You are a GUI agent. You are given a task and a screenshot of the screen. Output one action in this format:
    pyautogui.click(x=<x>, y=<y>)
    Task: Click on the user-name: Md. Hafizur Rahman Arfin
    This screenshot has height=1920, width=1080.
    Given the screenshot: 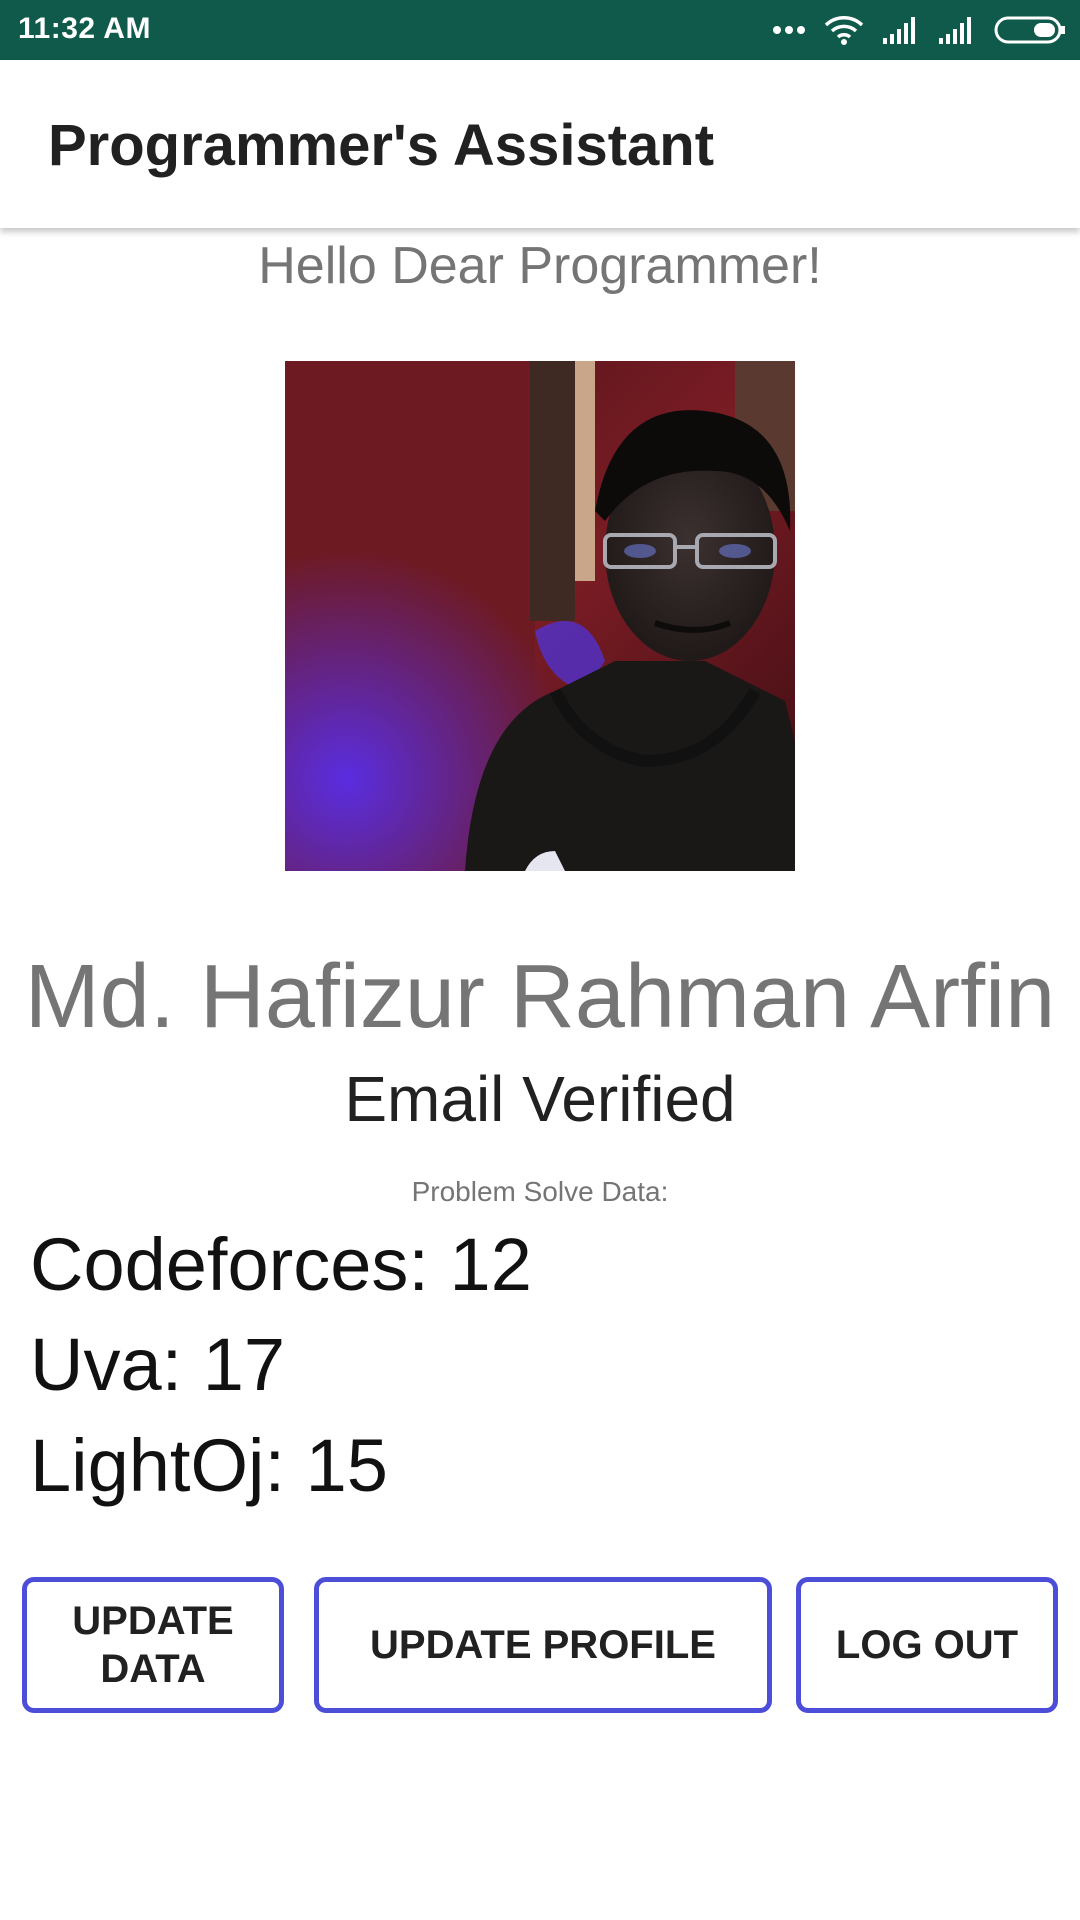 What is the action you would take?
    pyautogui.click(x=540, y=997)
    